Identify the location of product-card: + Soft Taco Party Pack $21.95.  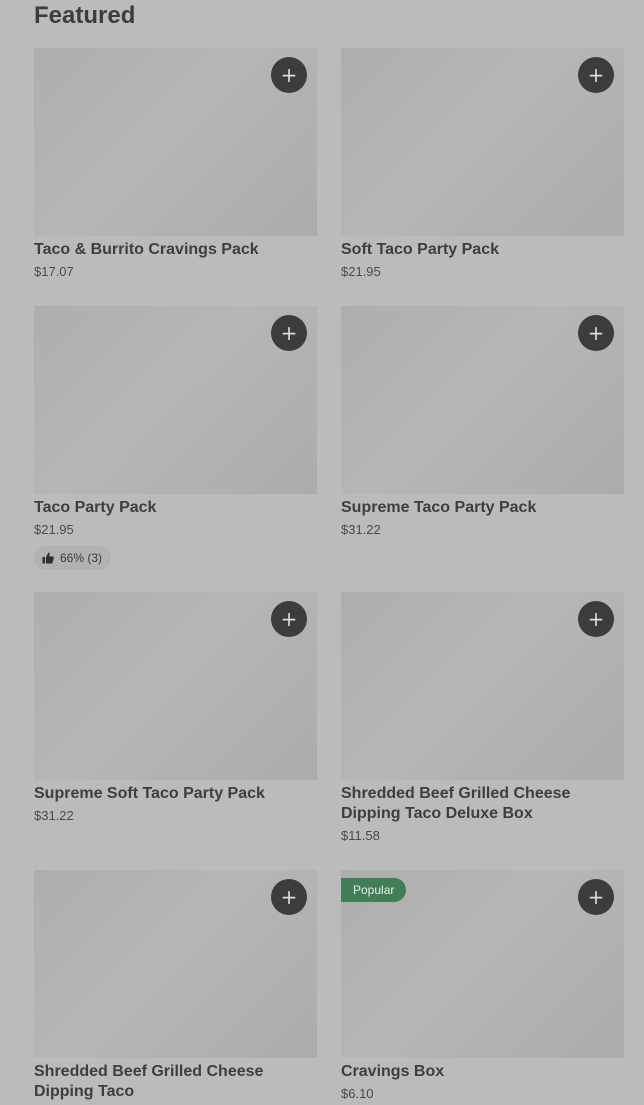
(482, 164).